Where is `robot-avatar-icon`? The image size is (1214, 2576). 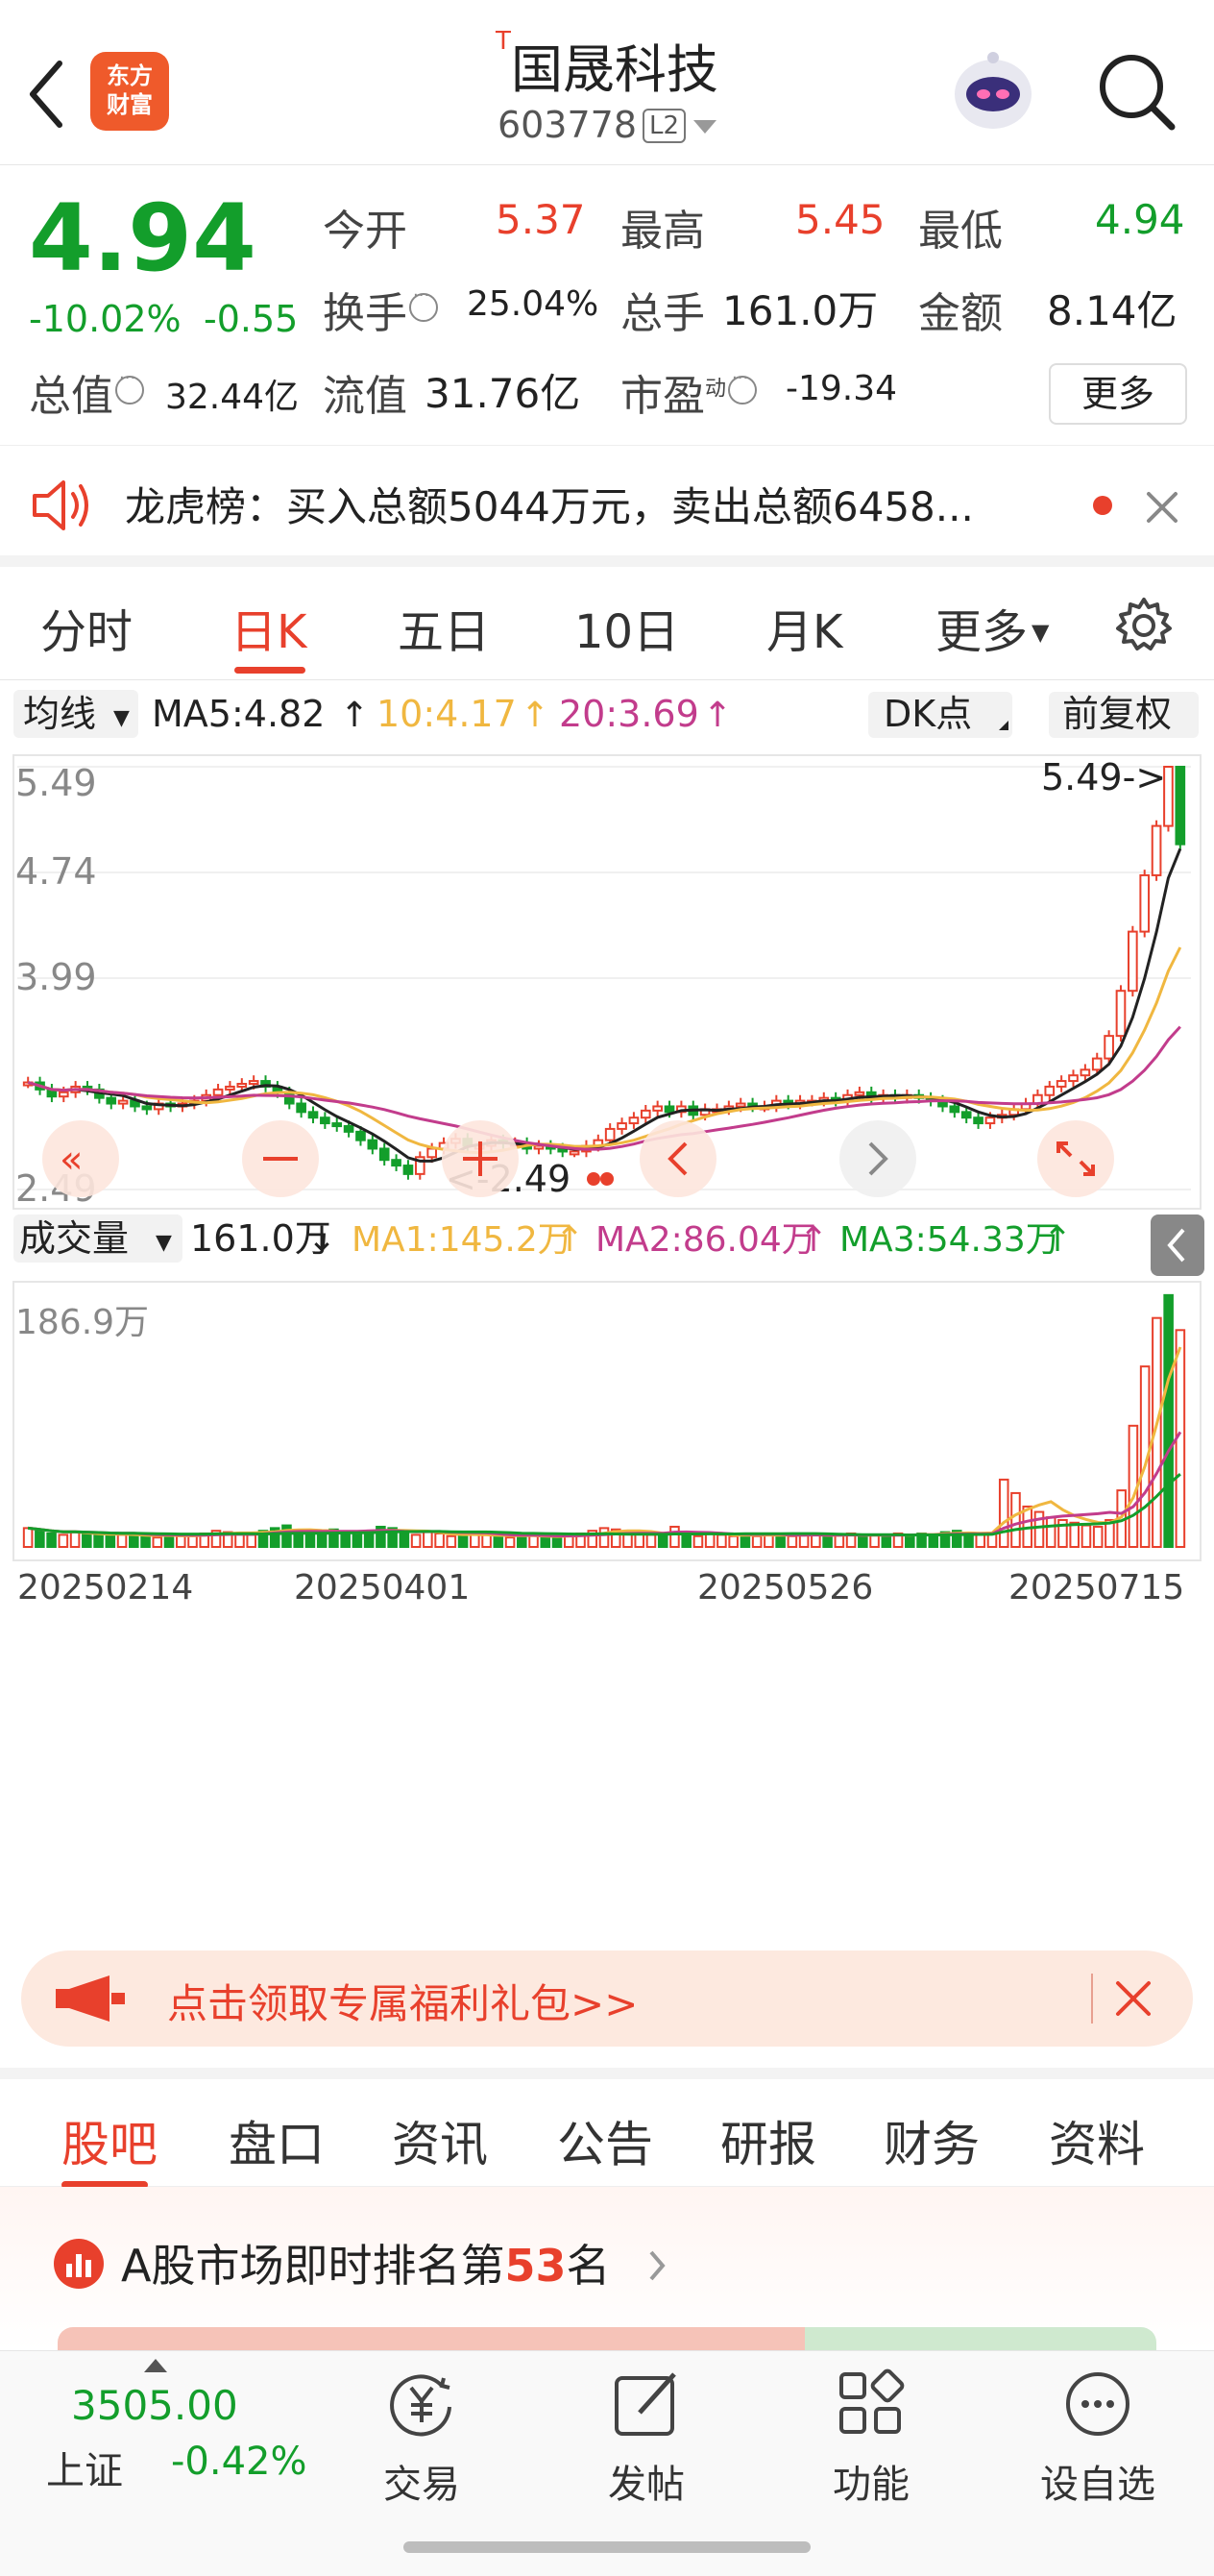
robot-avatar-icon is located at coordinates (993, 90).